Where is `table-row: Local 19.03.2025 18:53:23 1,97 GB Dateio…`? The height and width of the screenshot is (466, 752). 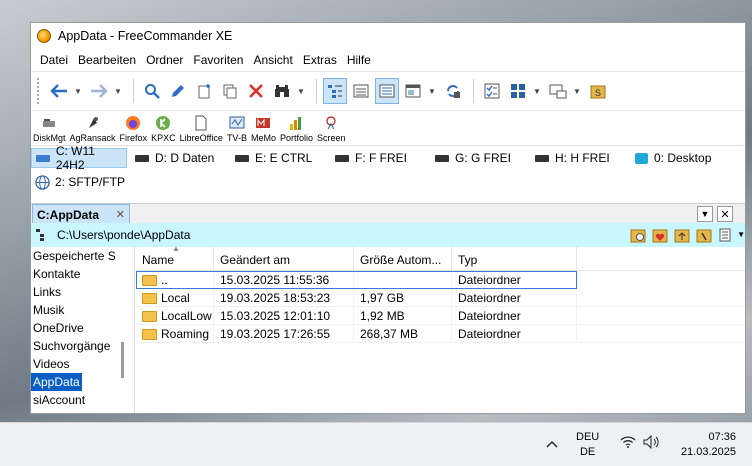
table-row: Local 19.03.2025 18:53:23 1,97 GB Dateio… is located at coordinates (440, 298).